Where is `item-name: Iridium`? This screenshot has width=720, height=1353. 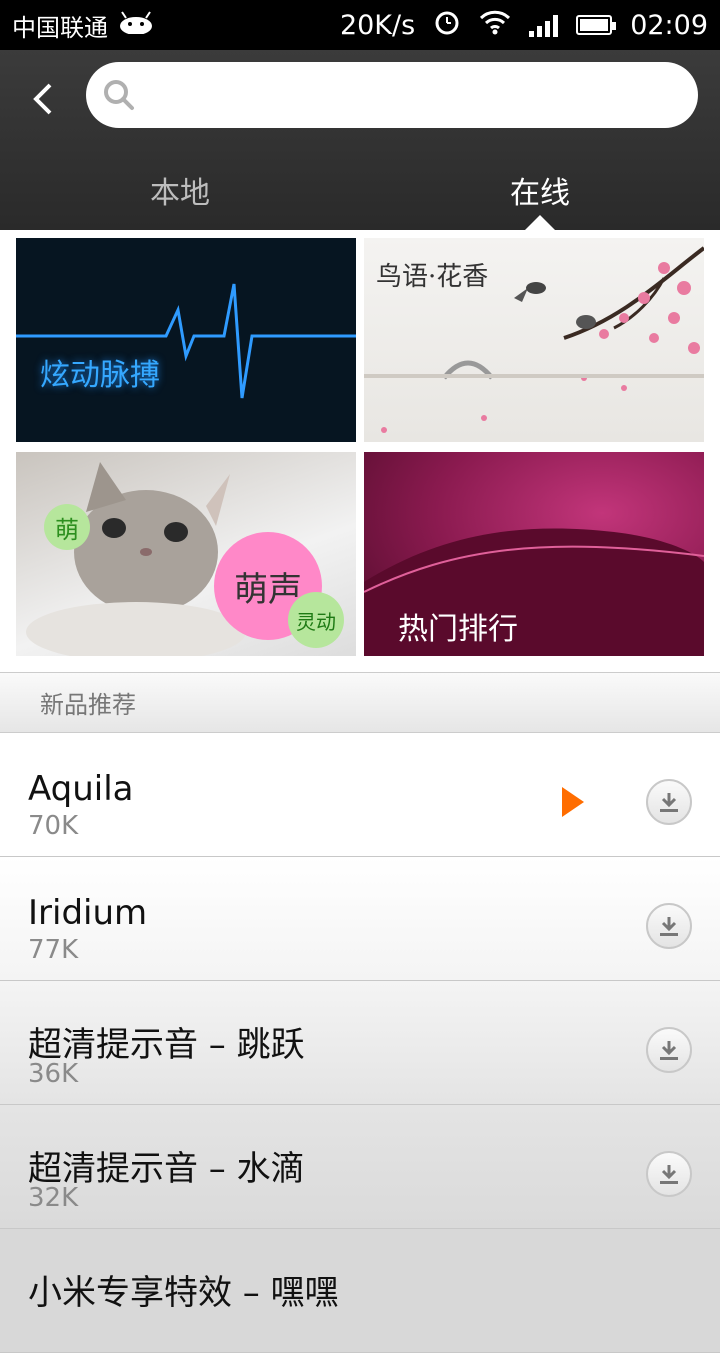 item-name: Iridium is located at coordinates (88, 913).